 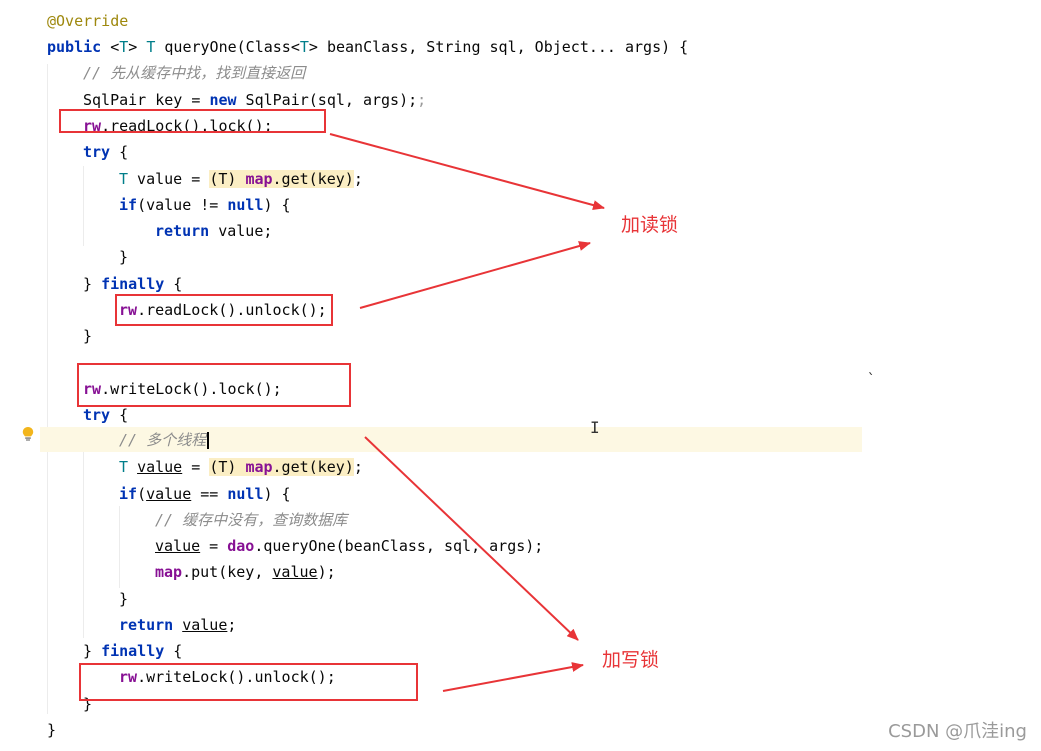 What do you see at coordinates (471, 538) in the screenshot?
I see `arrow-write-lock` at bounding box center [471, 538].